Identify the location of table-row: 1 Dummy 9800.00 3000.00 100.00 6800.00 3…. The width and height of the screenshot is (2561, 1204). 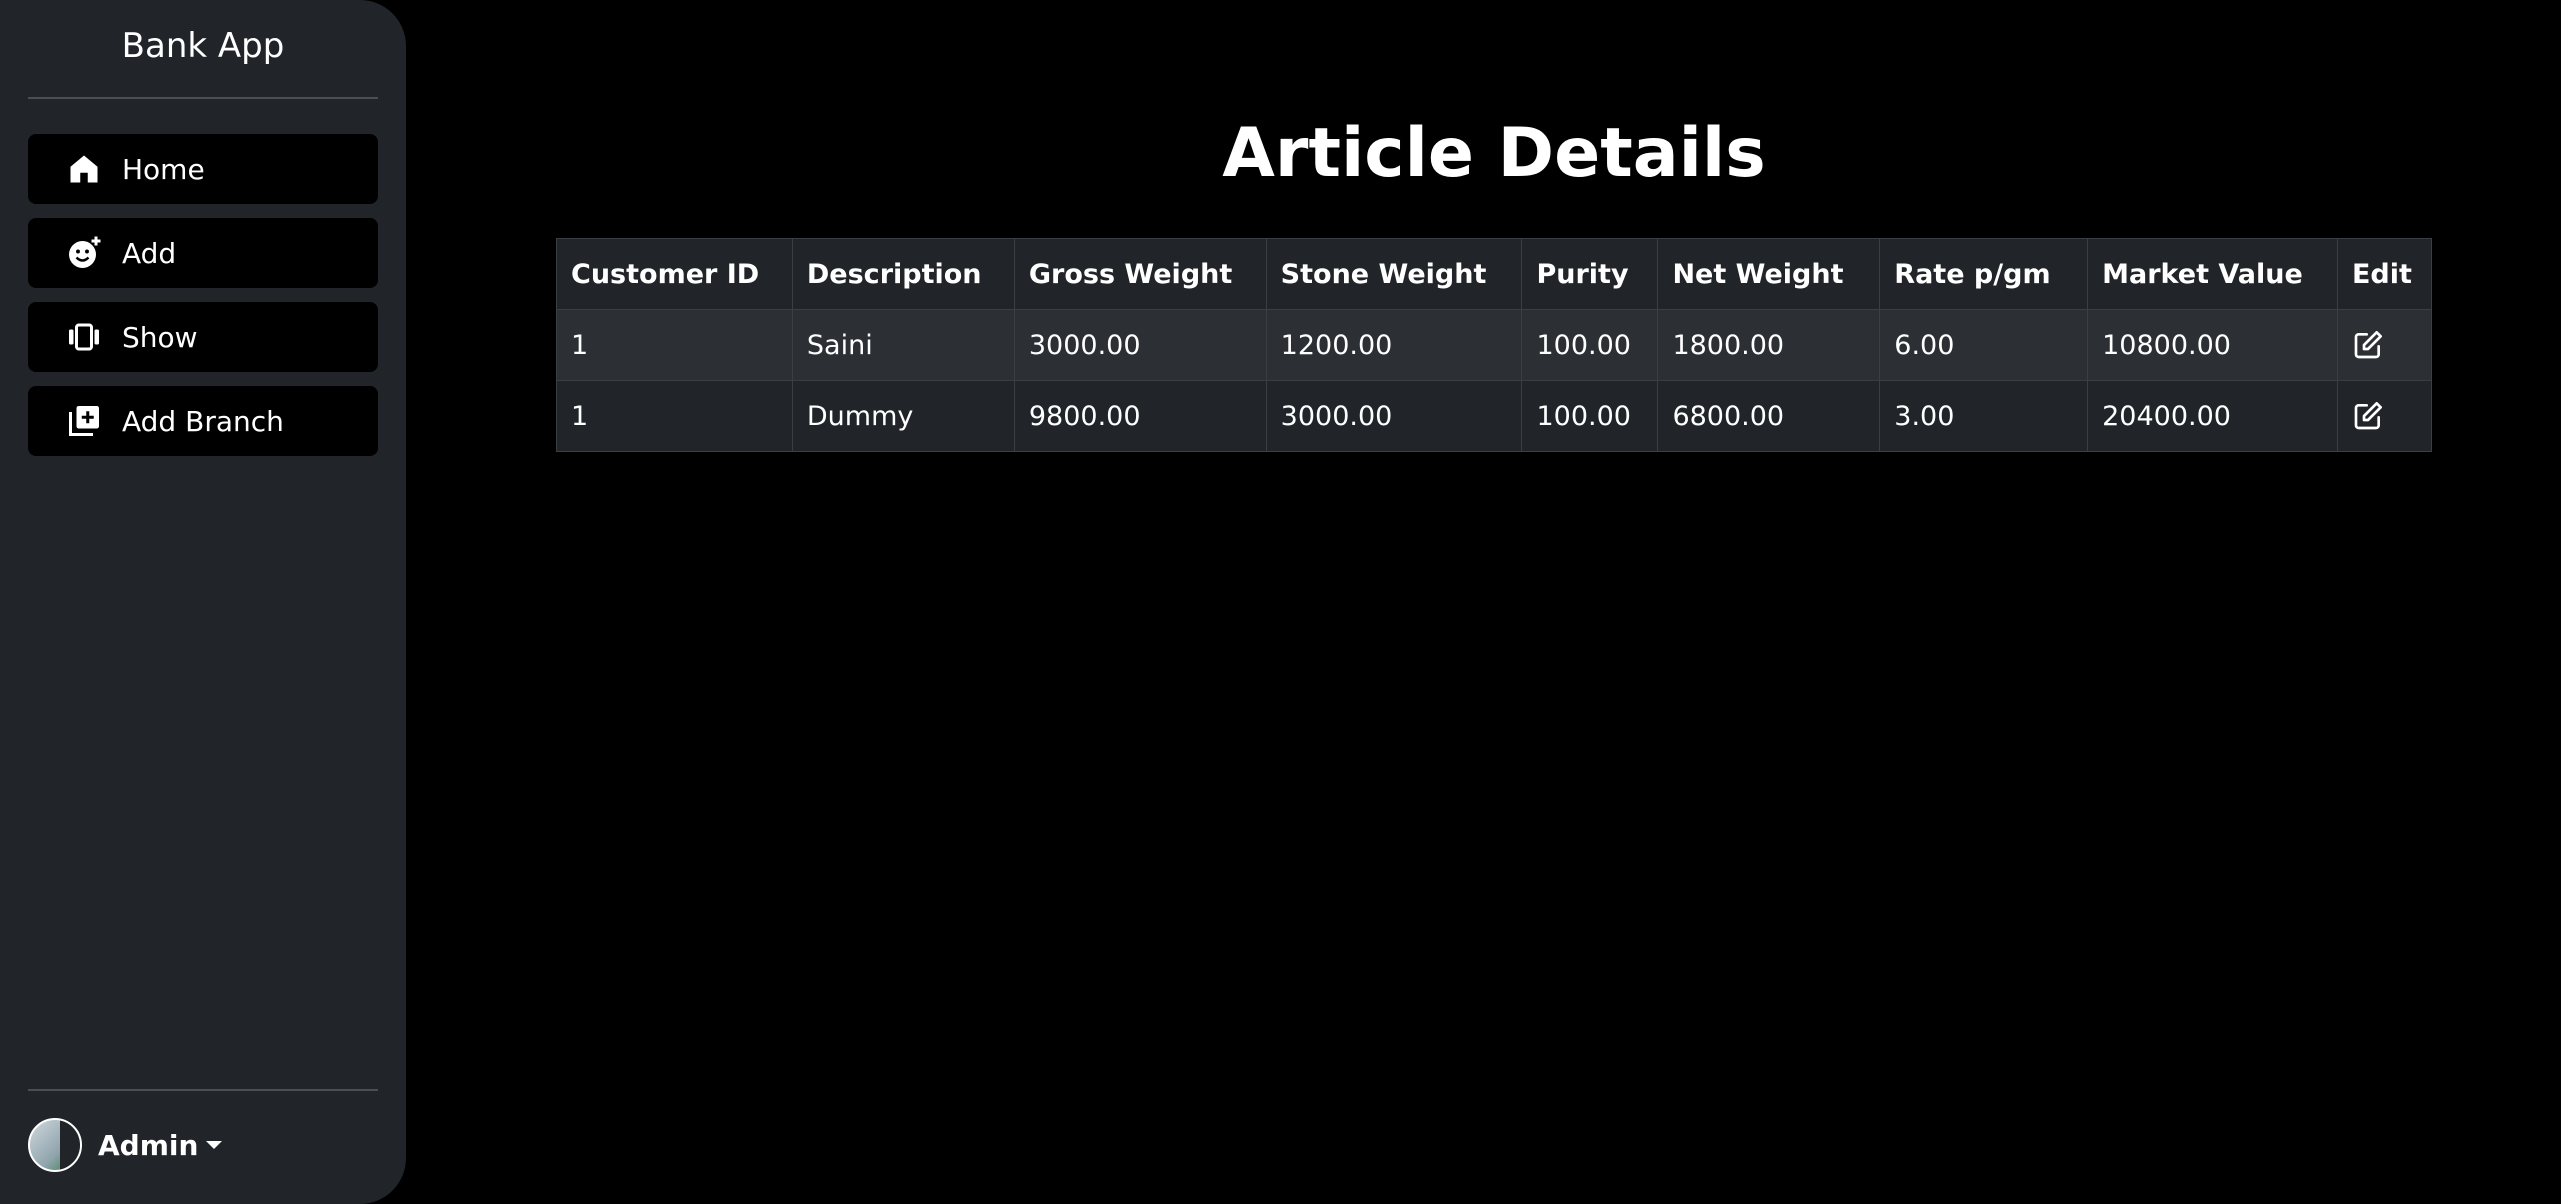
(1494, 416).